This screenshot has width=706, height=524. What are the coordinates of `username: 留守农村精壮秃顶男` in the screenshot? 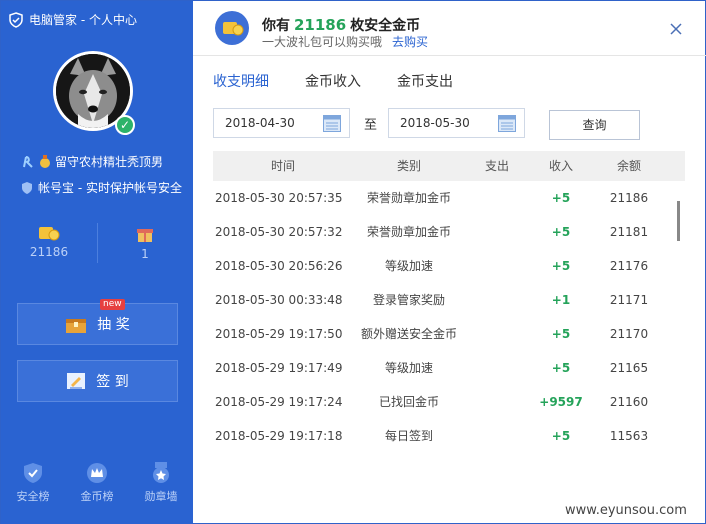 It's located at (109, 162).